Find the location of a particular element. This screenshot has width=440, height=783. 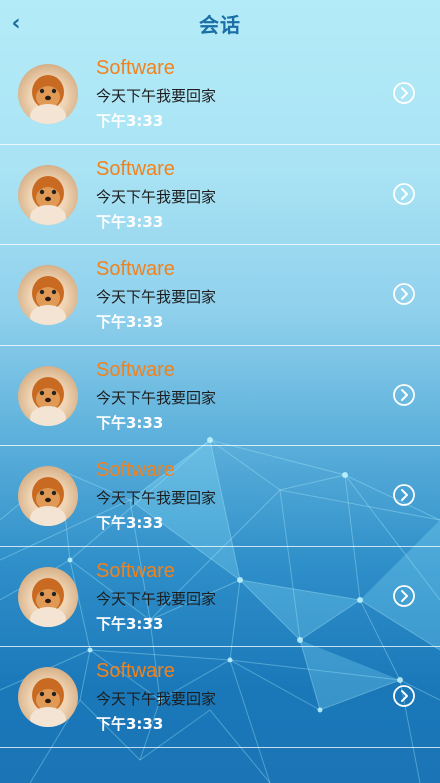

chevron-left-icon: ‹ is located at coordinates (16, 23).